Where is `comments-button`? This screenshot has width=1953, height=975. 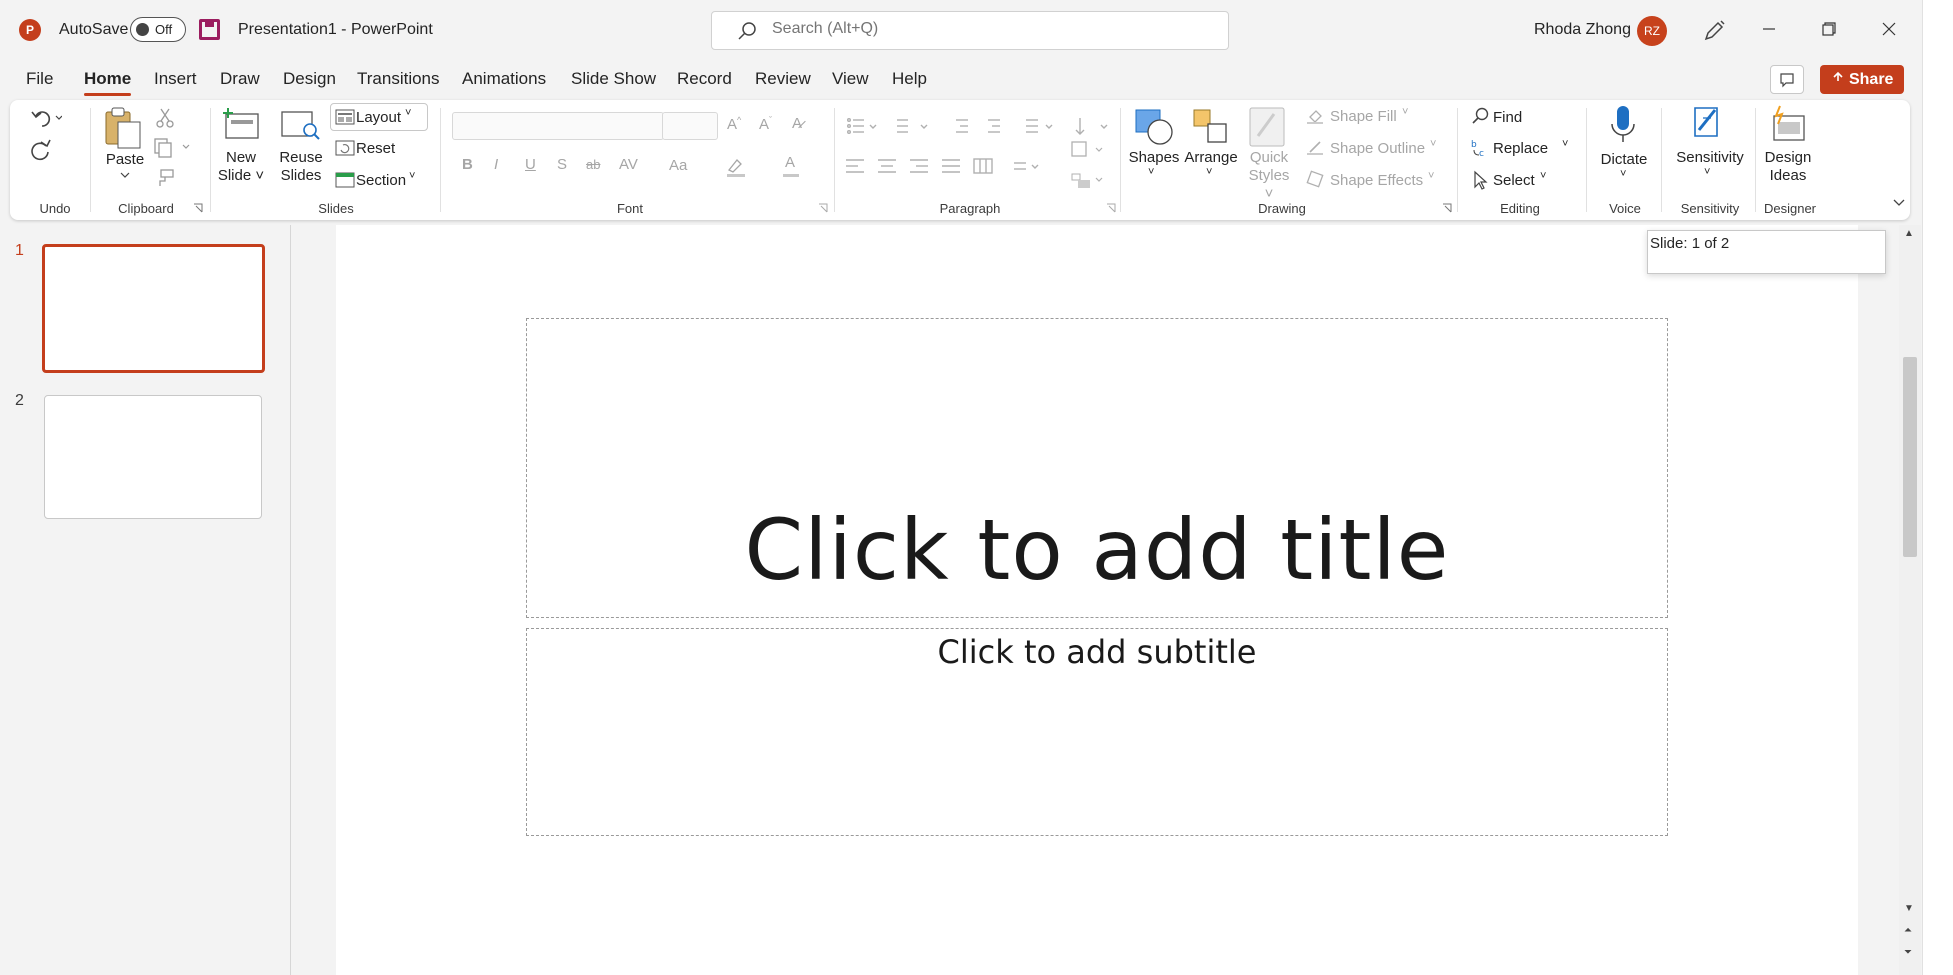 comments-button is located at coordinates (1787, 79).